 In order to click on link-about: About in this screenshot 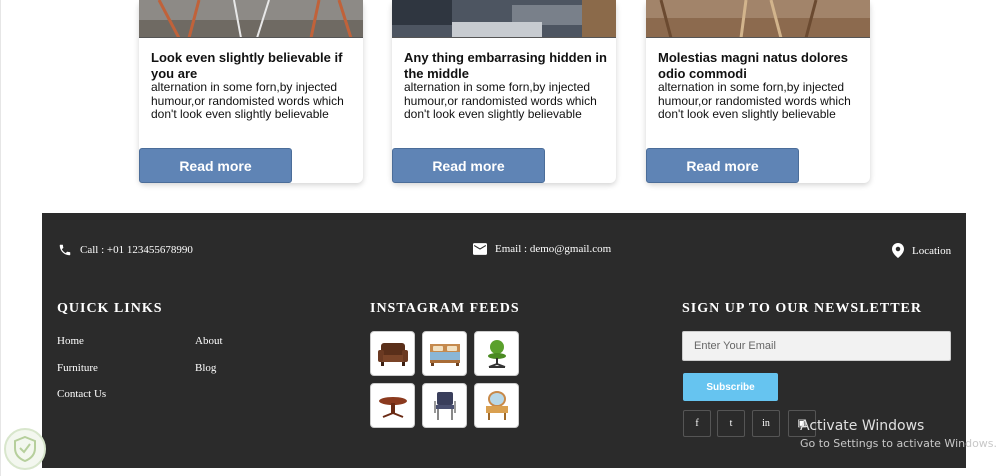, I will do `click(209, 341)`.